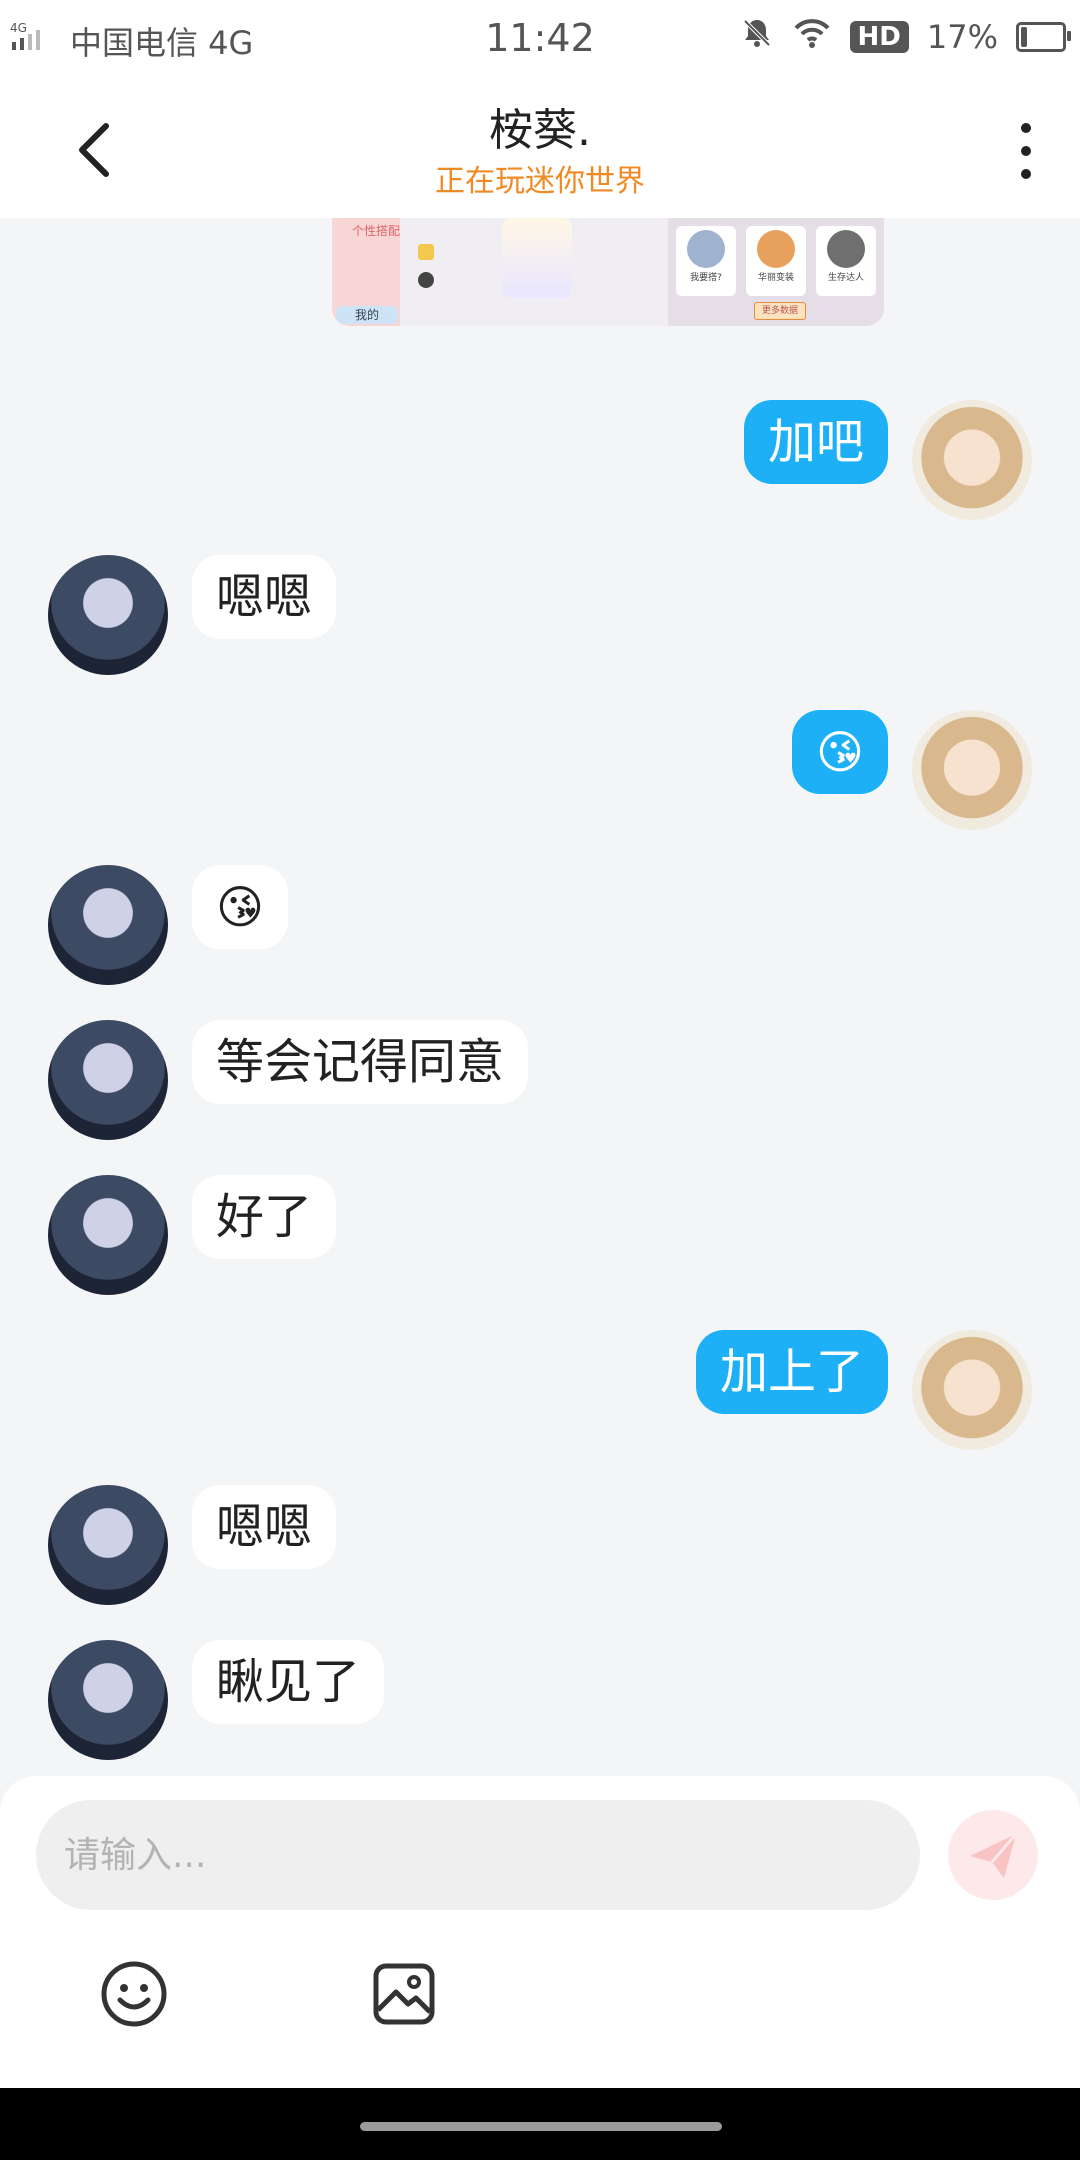 This screenshot has height=2160, width=1080. I want to click on emoji-button, so click(134, 1994).